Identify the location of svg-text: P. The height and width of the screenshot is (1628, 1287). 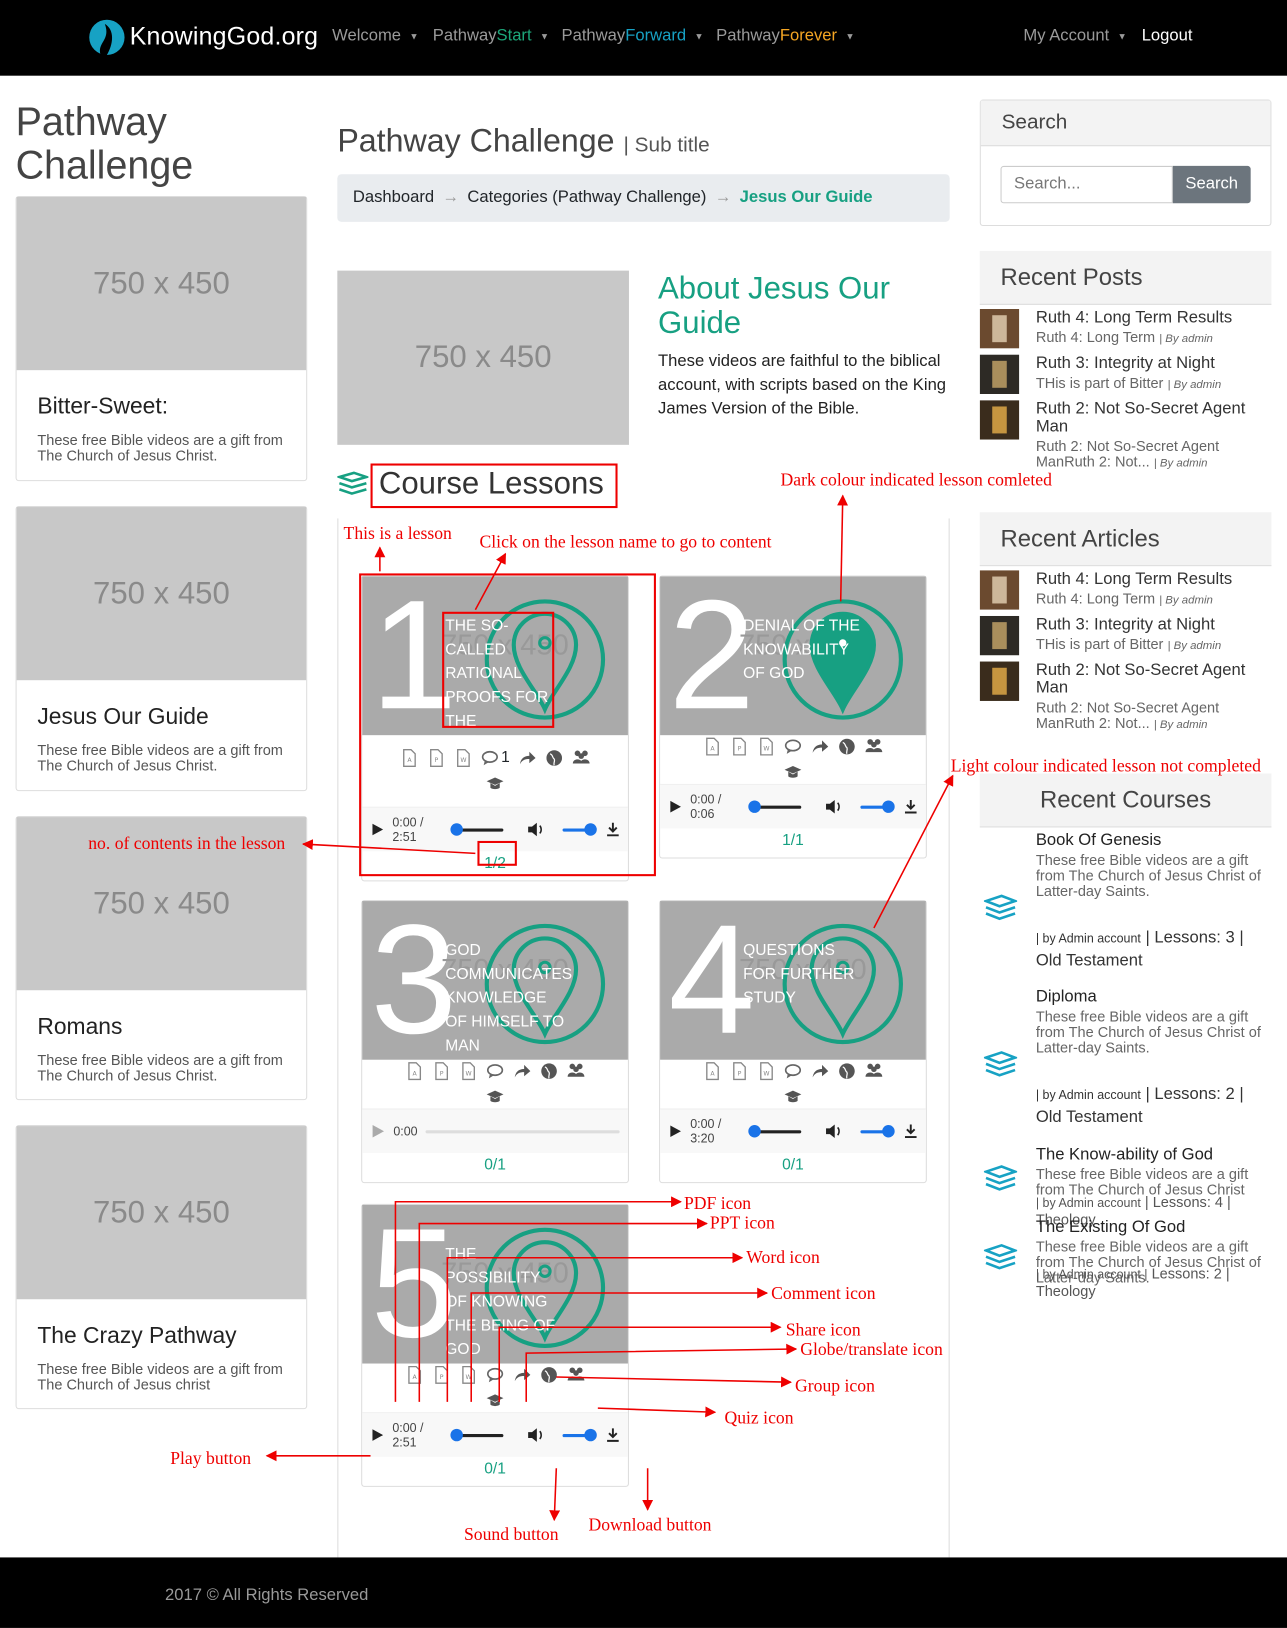
(740, 748).